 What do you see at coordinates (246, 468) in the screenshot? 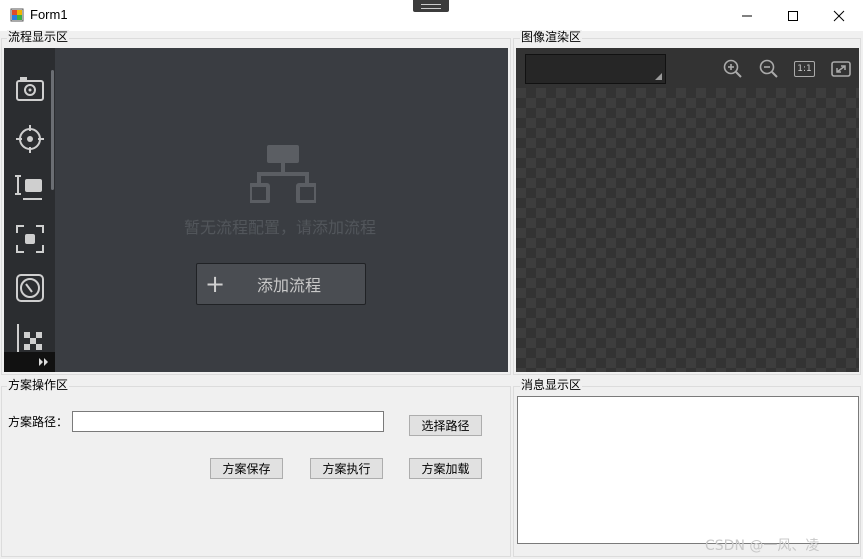
I see `save-scheme-button: 方案保存` at bounding box center [246, 468].